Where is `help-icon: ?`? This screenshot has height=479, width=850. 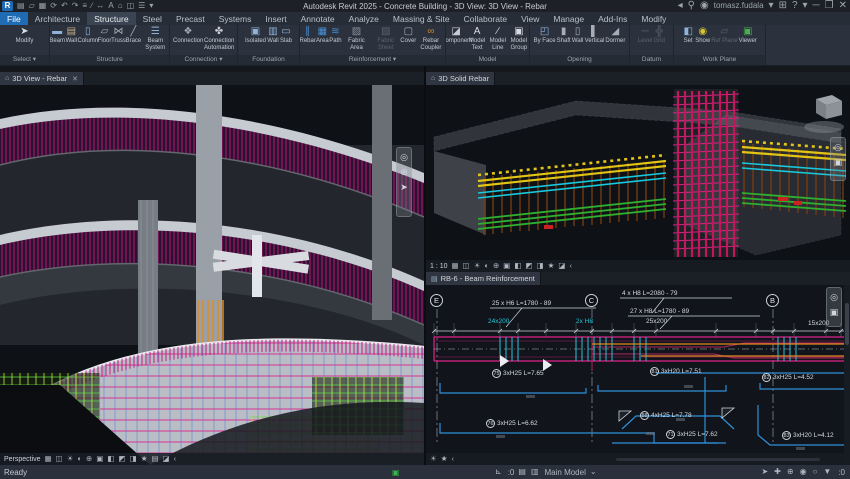 help-icon: ? is located at coordinates (795, 6).